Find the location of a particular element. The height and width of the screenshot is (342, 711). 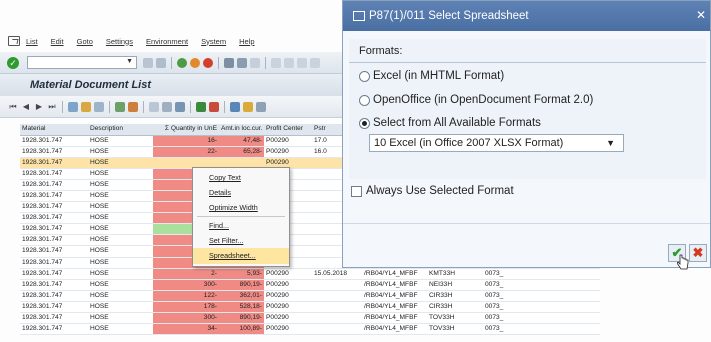

menu-settings: Settings is located at coordinates (119, 41).